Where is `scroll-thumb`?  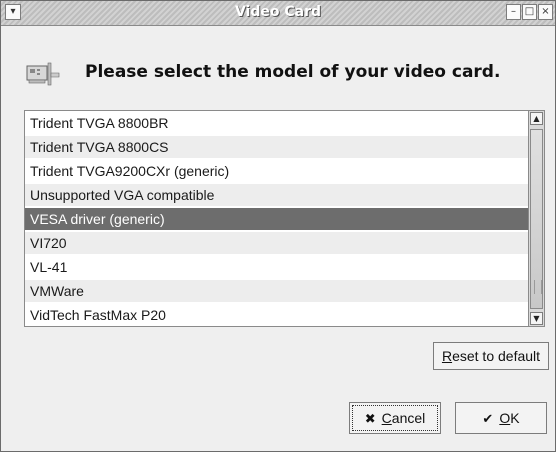 scroll-thumb is located at coordinates (536, 219).